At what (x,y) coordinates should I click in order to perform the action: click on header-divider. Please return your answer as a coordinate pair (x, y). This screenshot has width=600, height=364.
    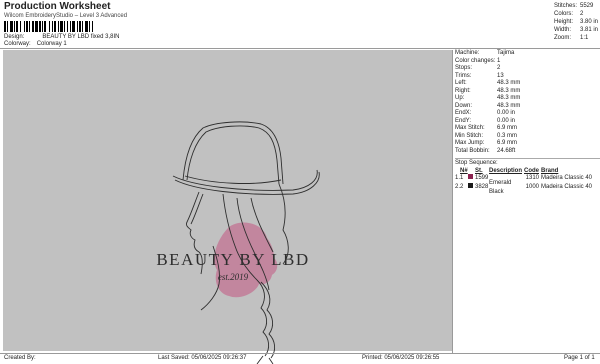
    Looking at the image, I should click on (300, 48).